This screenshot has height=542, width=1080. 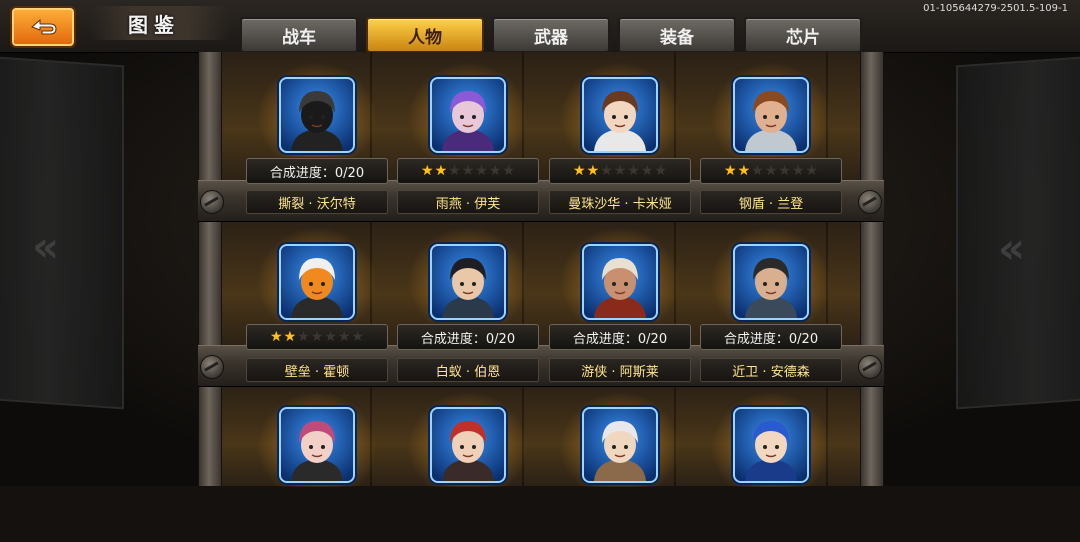 I want to click on right-wall-panel: «, so click(x=1018, y=232).